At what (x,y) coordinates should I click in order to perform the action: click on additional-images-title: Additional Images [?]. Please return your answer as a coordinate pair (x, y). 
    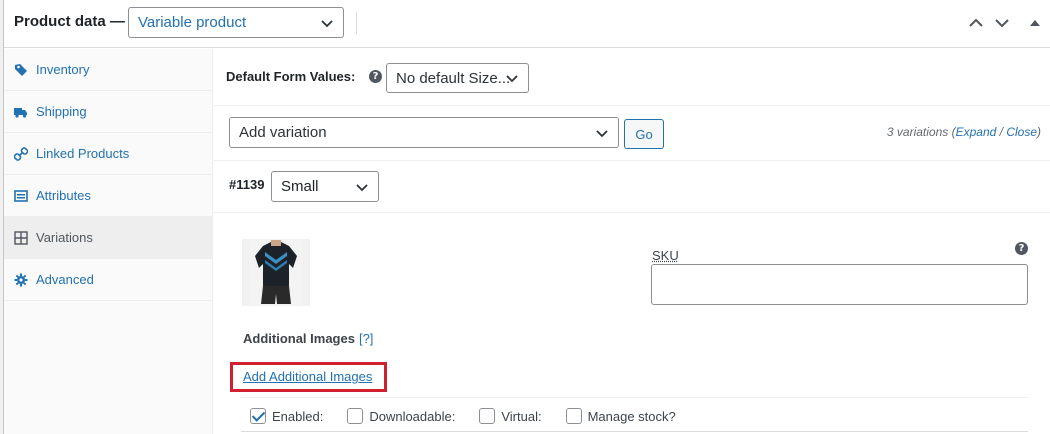
    Looking at the image, I should click on (308, 338).